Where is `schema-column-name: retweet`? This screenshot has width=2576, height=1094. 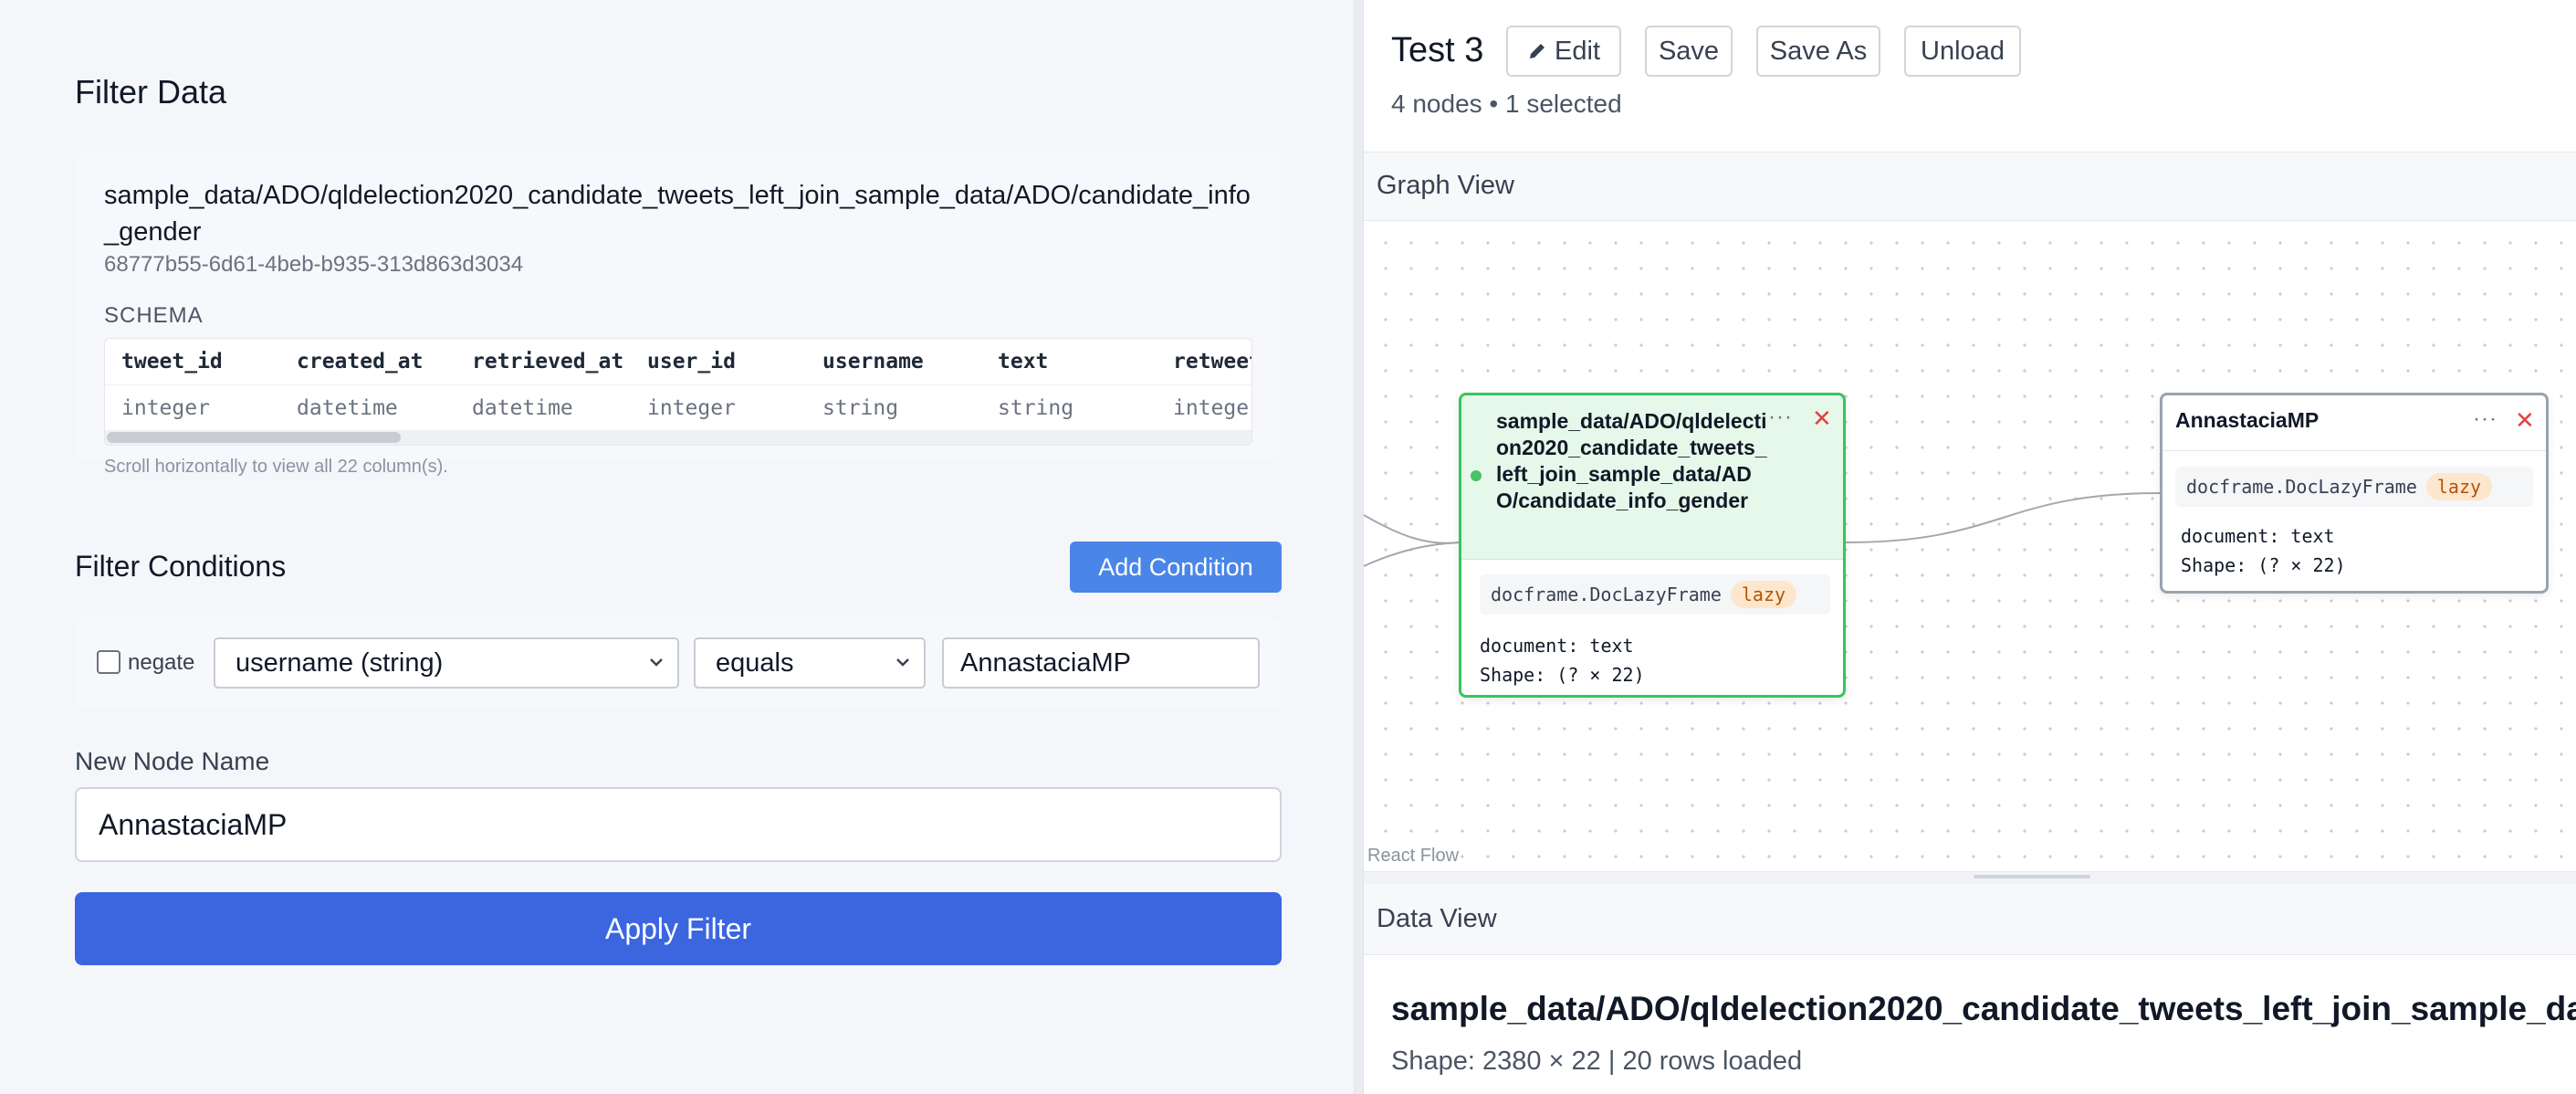 schema-column-name: retweet is located at coordinates (1212, 361).